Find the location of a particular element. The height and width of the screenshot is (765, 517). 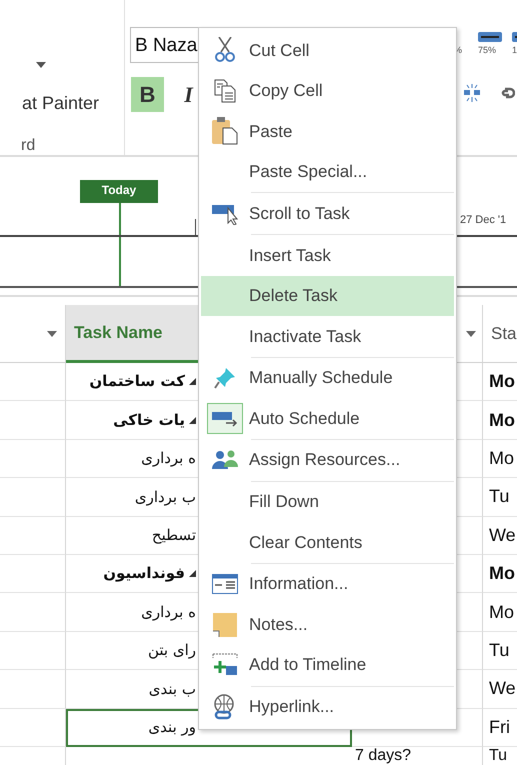

timeline-date: 27 Dec '1 is located at coordinates (483, 220).